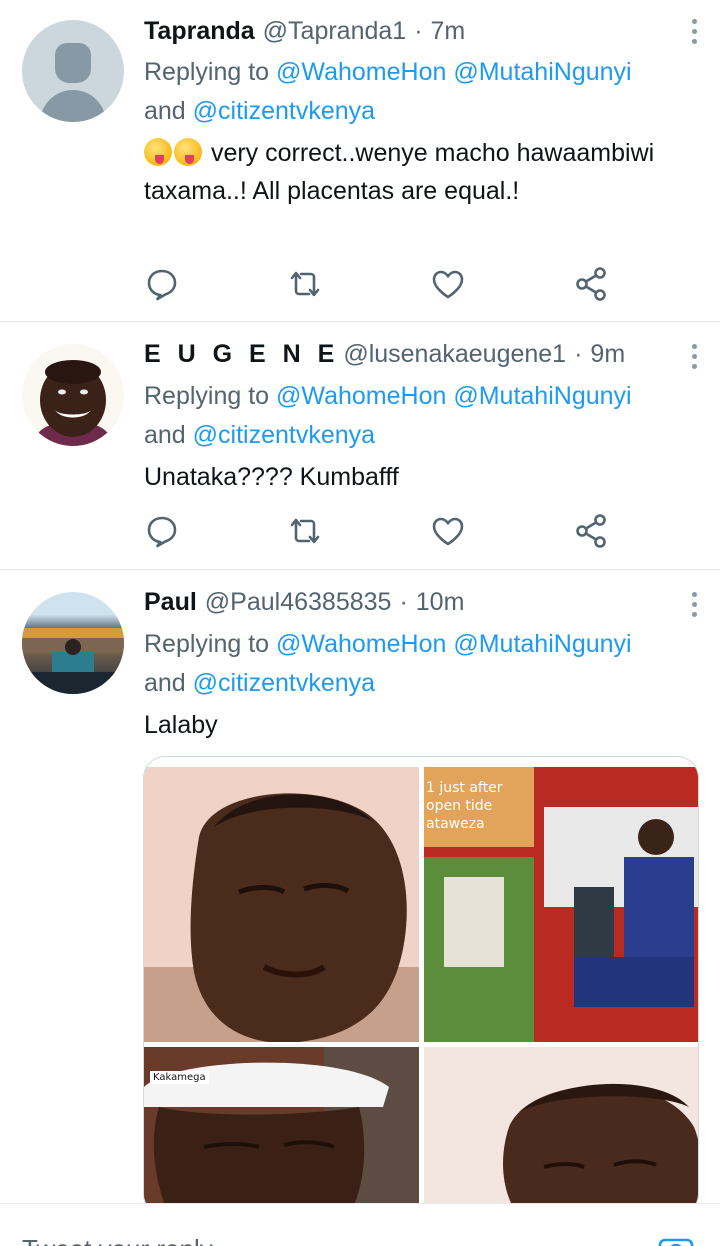 The height and width of the screenshot is (1246, 720). I want to click on display-name: Tapranda, so click(199, 31).